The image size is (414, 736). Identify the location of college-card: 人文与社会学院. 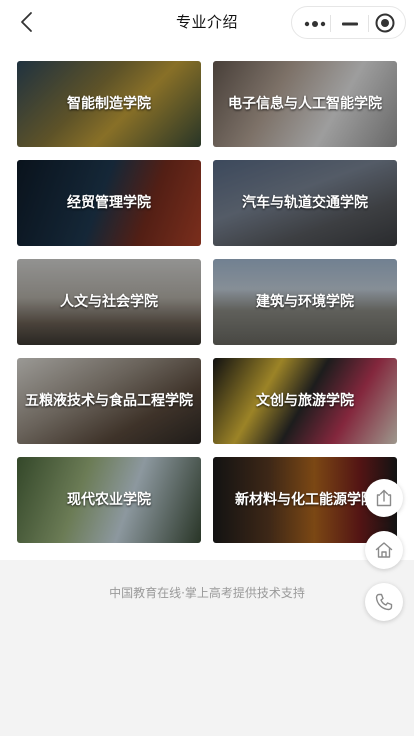
(109, 302).